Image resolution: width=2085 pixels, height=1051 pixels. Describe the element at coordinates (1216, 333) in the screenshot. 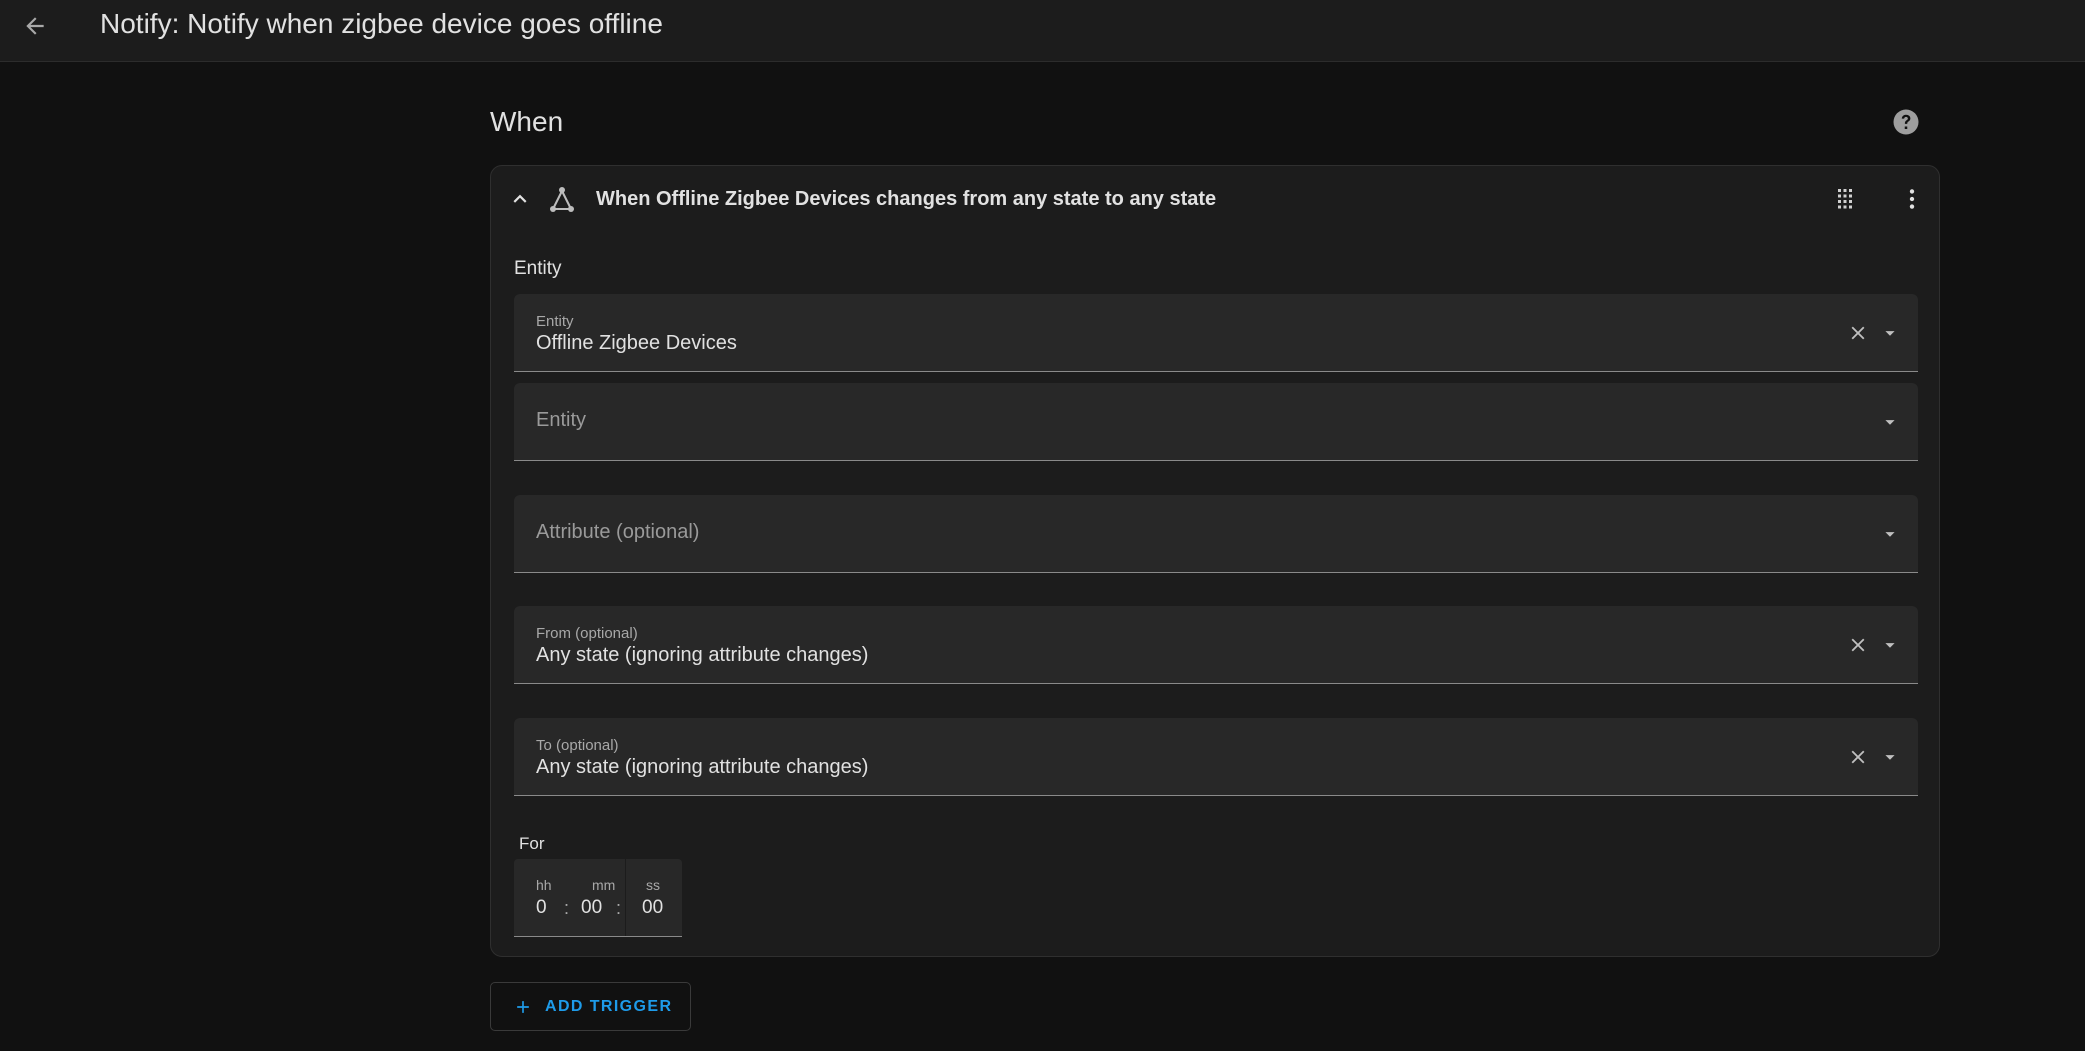

I see `entity-field: Entity Offline Zigbee Devices` at that location.